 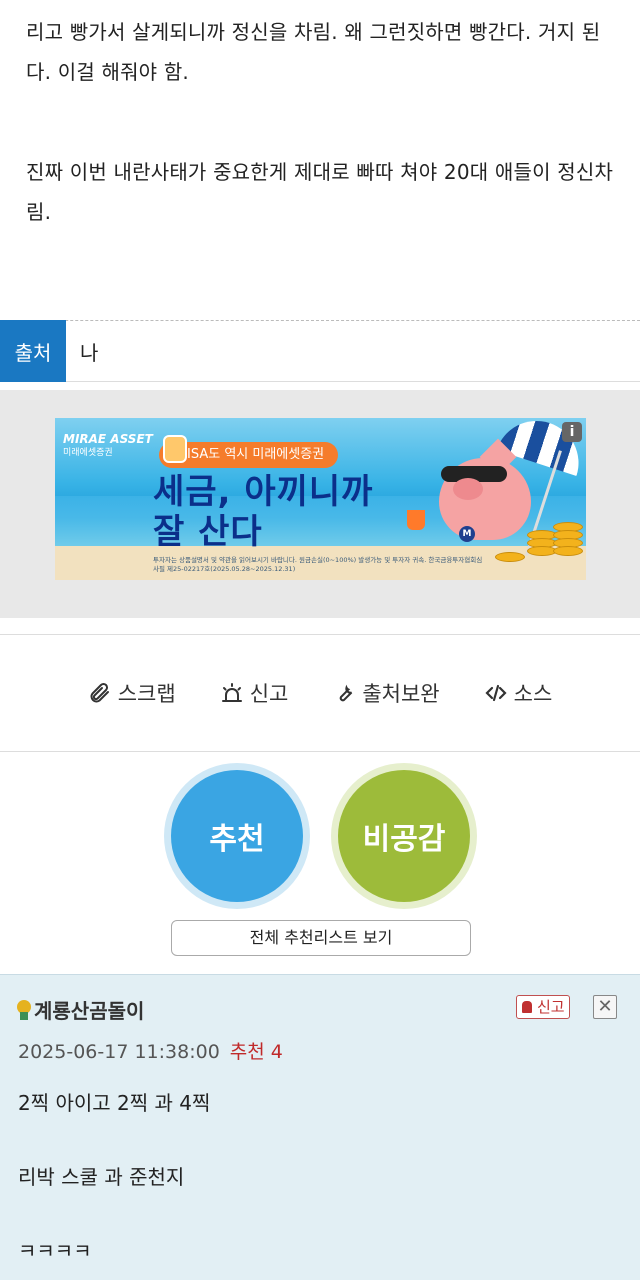 I want to click on ad-headline-line: 잘 산다, so click(x=208, y=532).